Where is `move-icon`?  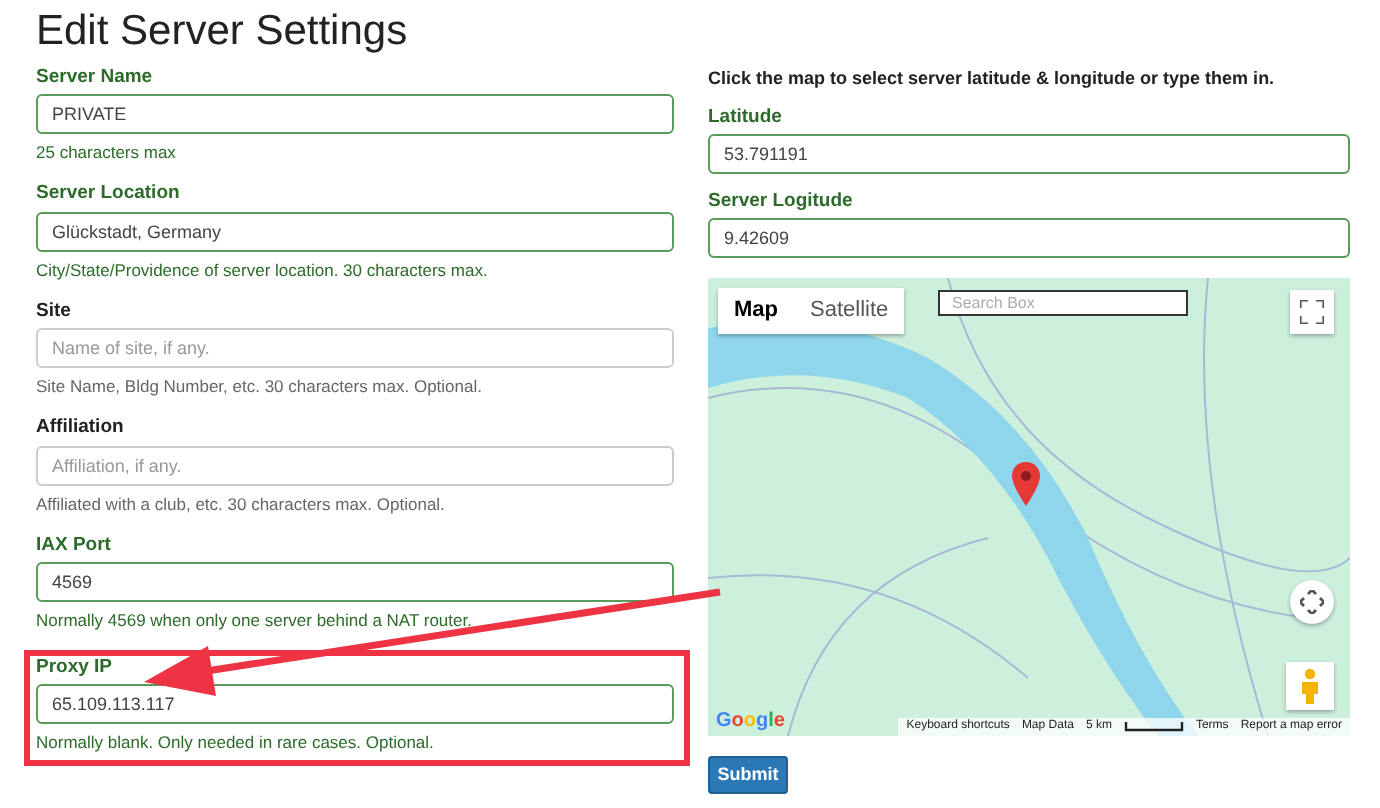
move-icon is located at coordinates (1312, 602).